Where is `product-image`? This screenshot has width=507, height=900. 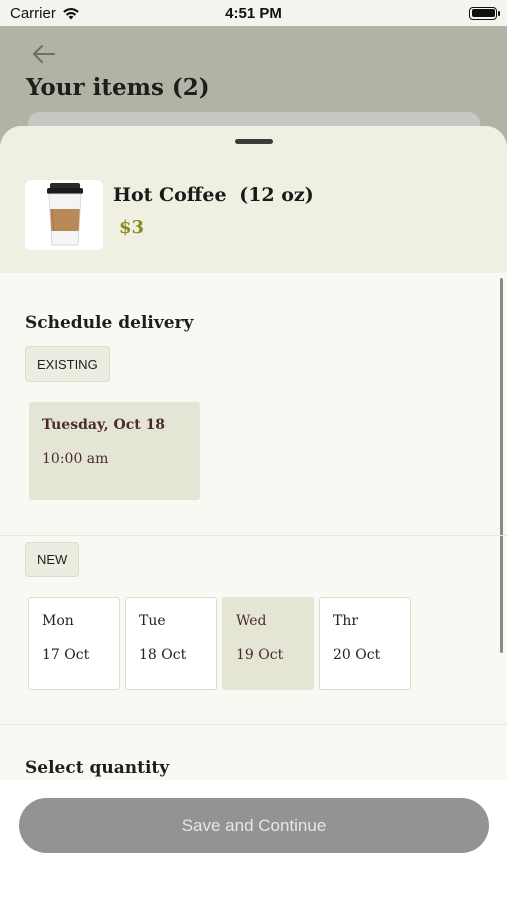 product-image is located at coordinates (64, 215).